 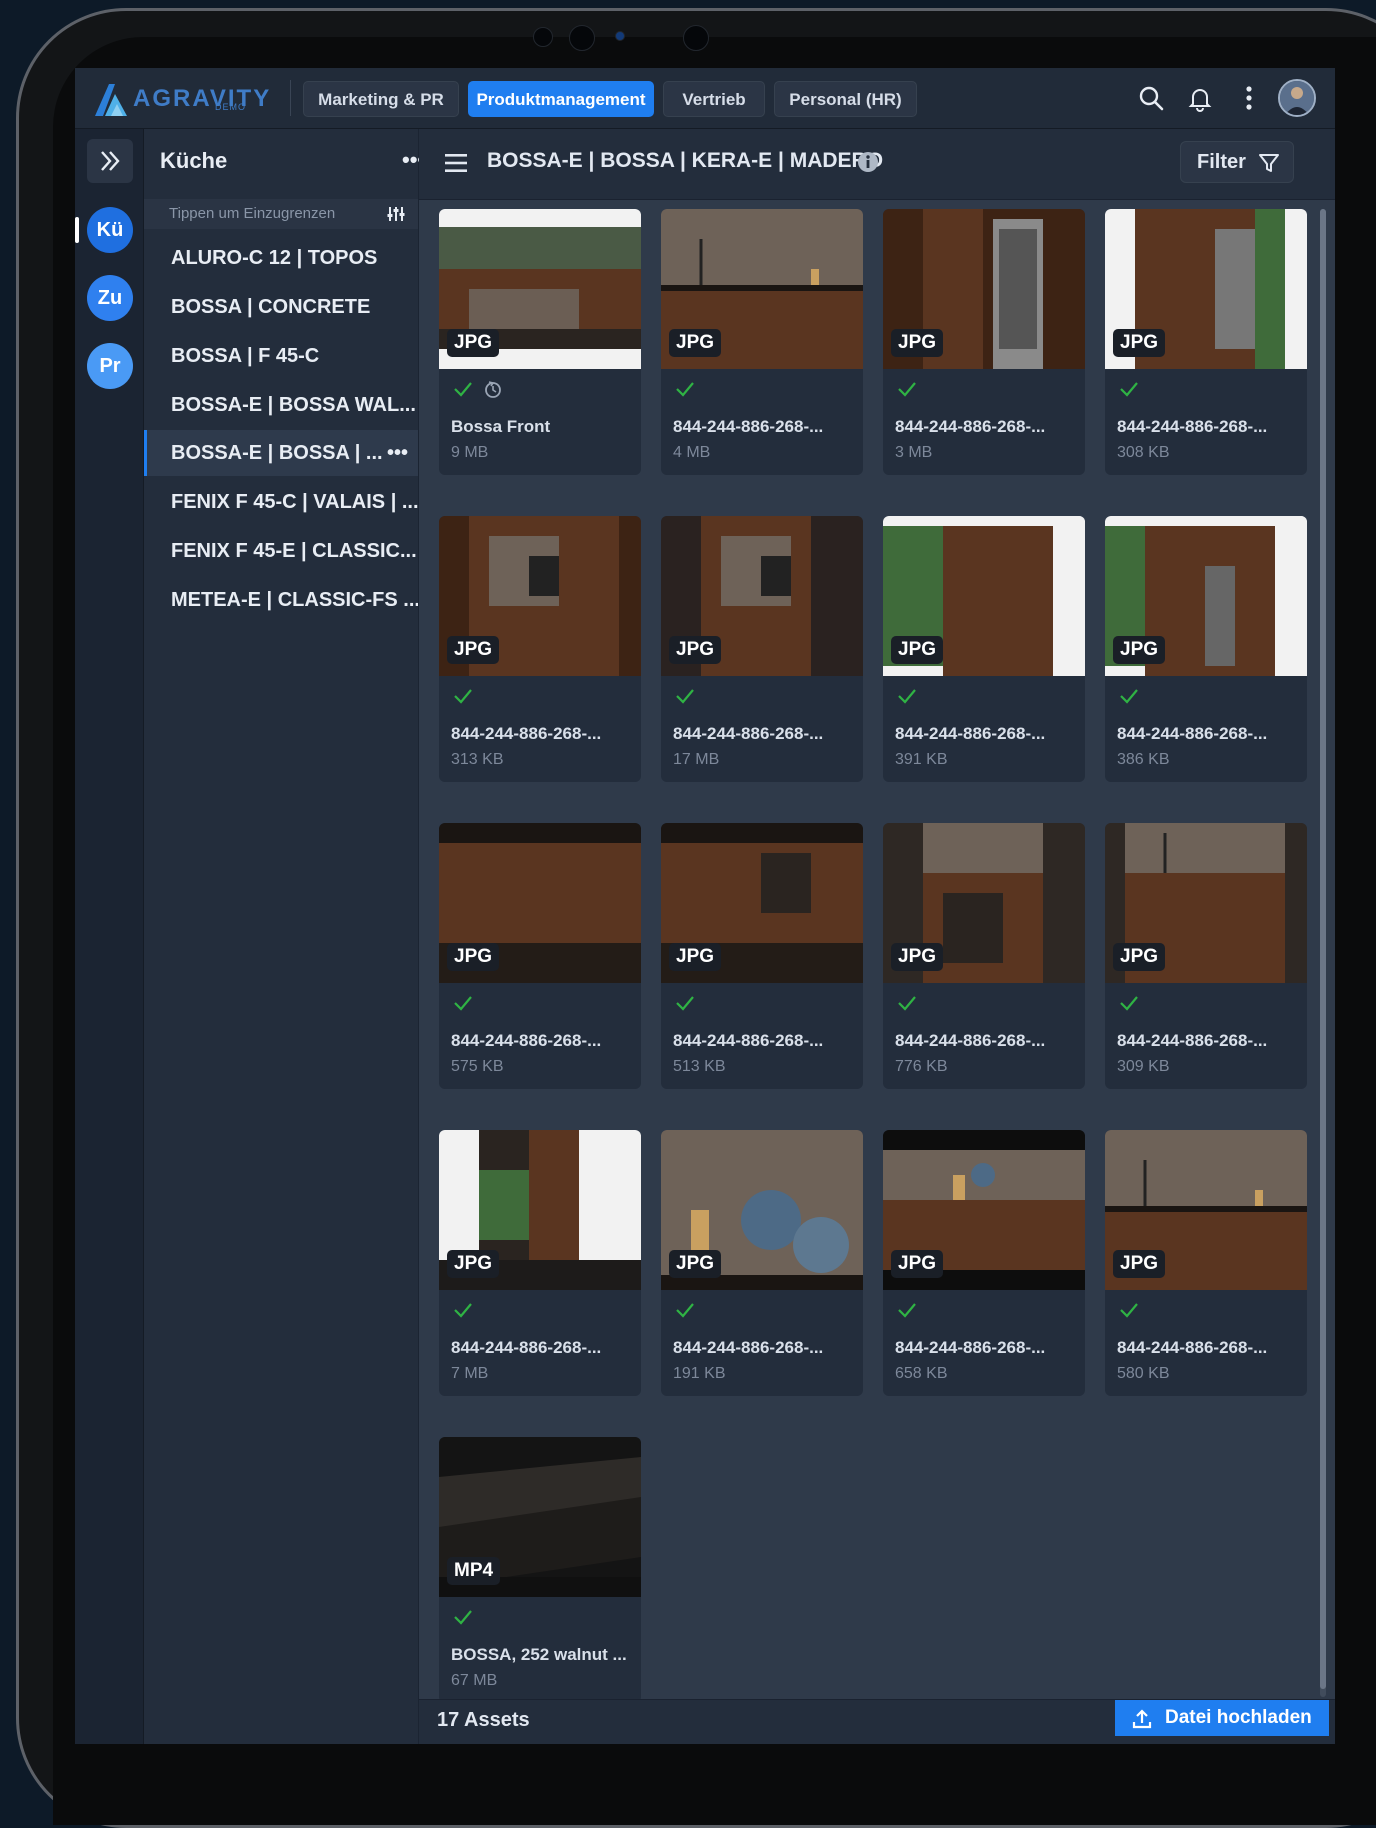 What do you see at coordinates (1206, 1263) in the screenshot?
I see `asset-card: JPG 844-244-886-268-... 580 KB` at bounding box center [1206, 1263].